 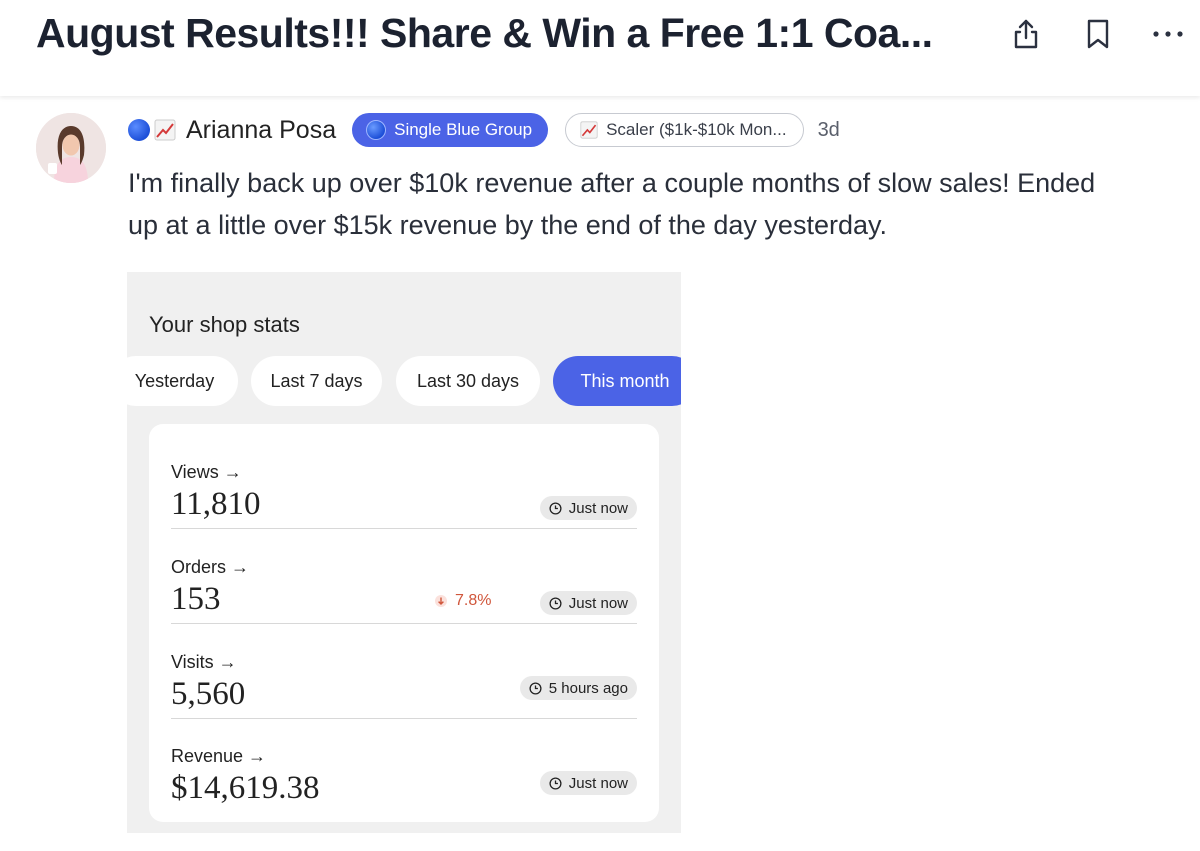 I want to click on change-indicator: 7.8%, so click(x=463, y=601).